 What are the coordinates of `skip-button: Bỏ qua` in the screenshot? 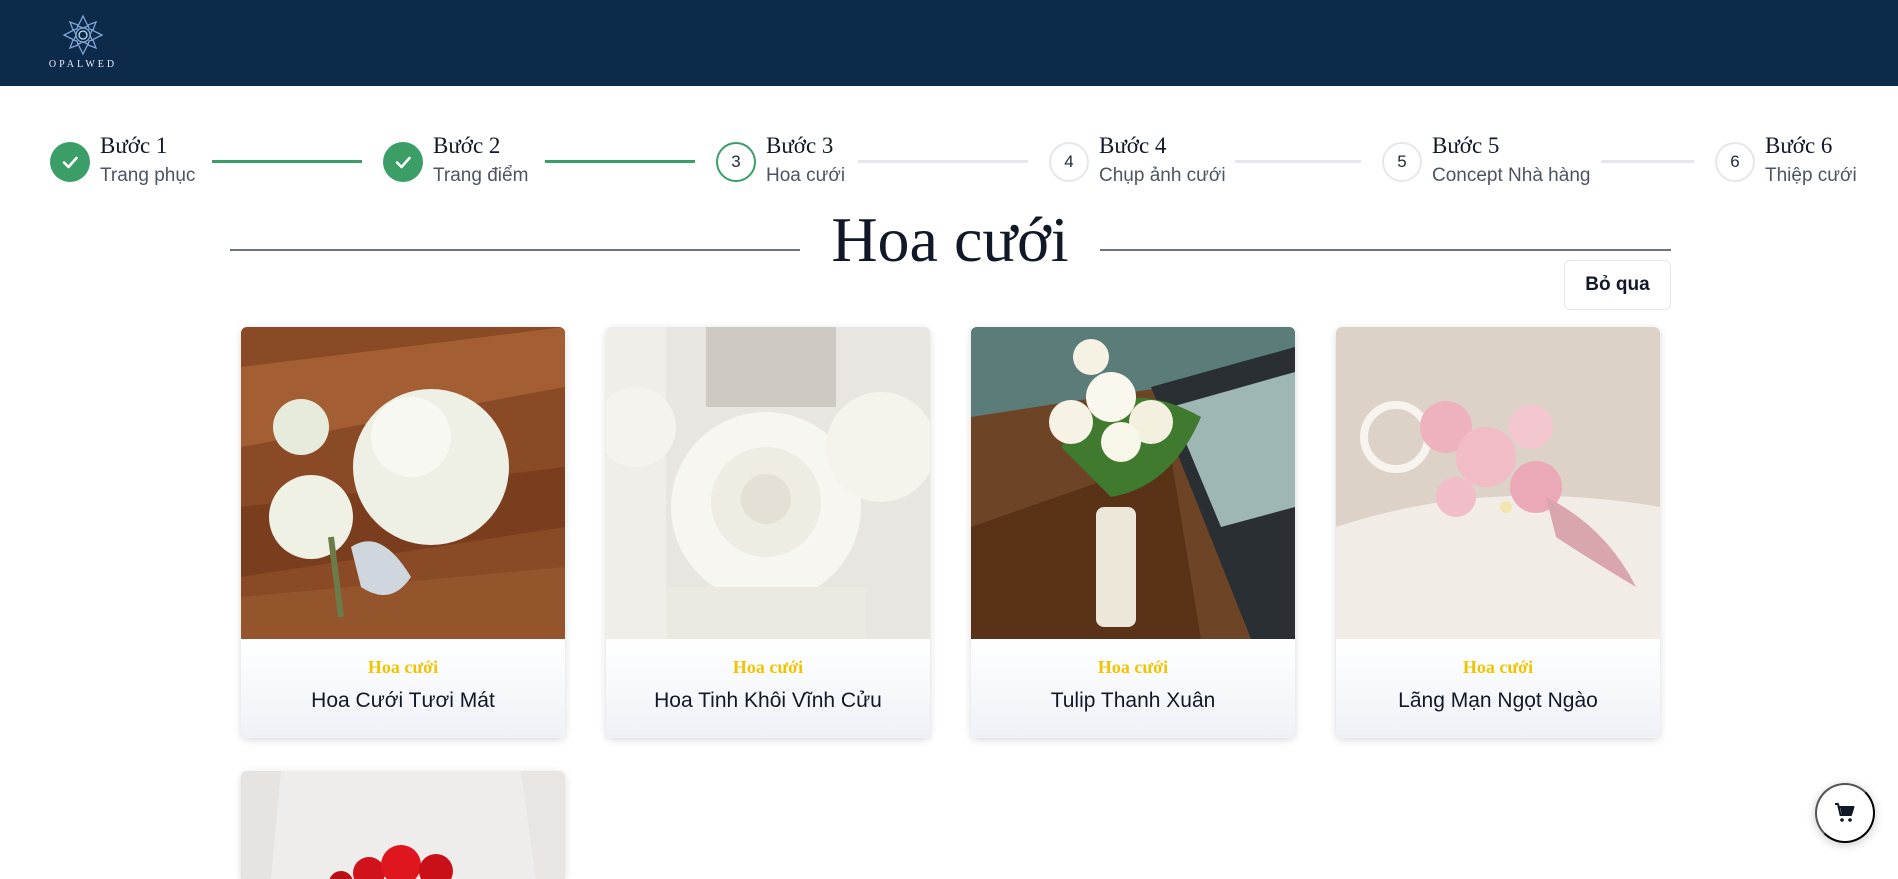 It's located at (1617, 285).